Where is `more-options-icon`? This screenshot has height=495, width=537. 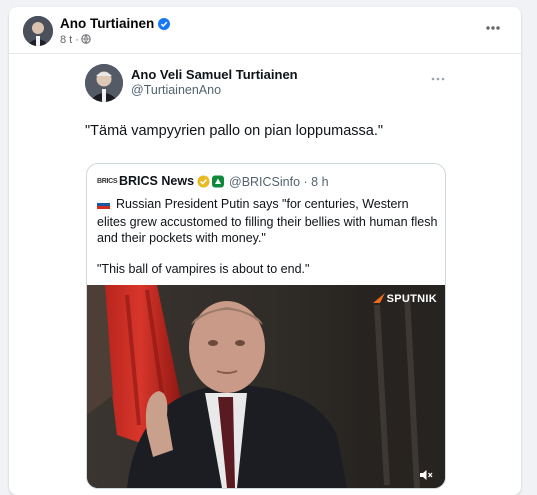 more-options-icon is located at coordinates (493, 28).